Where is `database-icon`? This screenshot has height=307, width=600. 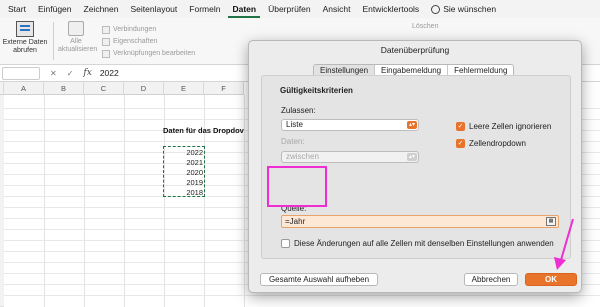
database-icon is located at coordinates (25, 29).